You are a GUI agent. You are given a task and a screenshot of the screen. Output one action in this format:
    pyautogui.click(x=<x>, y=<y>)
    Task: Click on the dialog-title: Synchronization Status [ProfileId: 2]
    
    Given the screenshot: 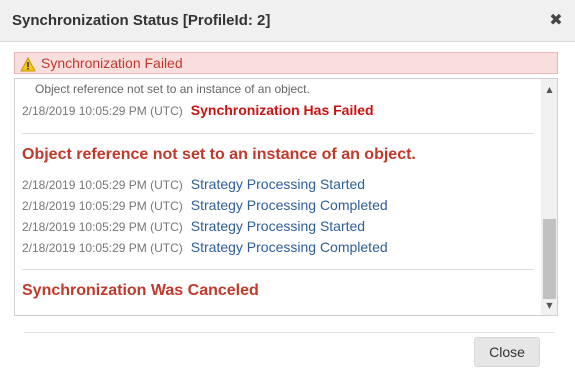 What is the action you would take?
    pyautogui.click(x=141, y=20)
    